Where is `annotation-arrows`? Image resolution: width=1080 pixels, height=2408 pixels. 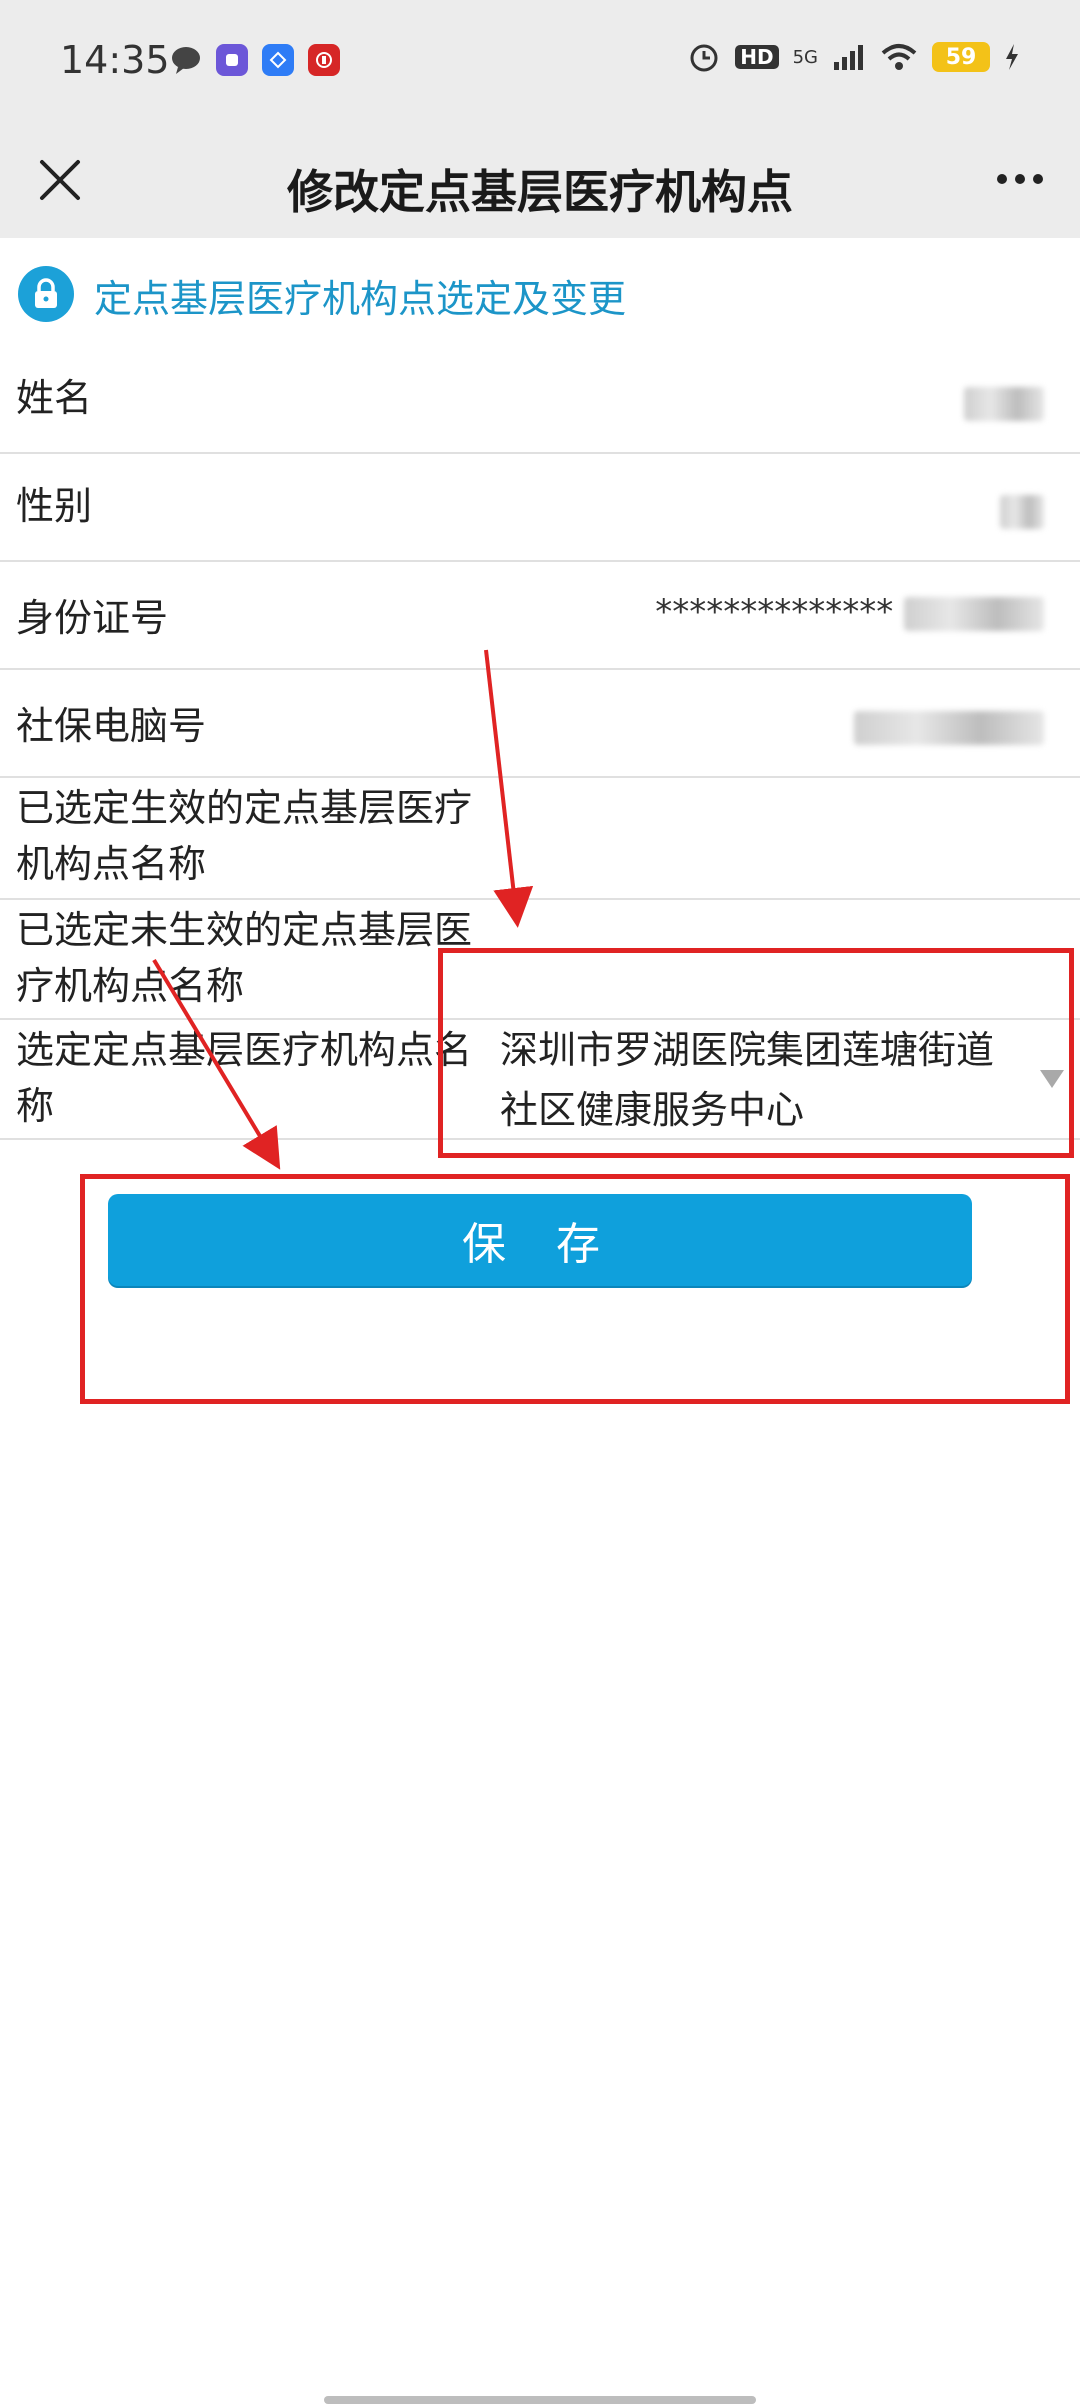 annotation-arrows is located at coordinates (343, 909).